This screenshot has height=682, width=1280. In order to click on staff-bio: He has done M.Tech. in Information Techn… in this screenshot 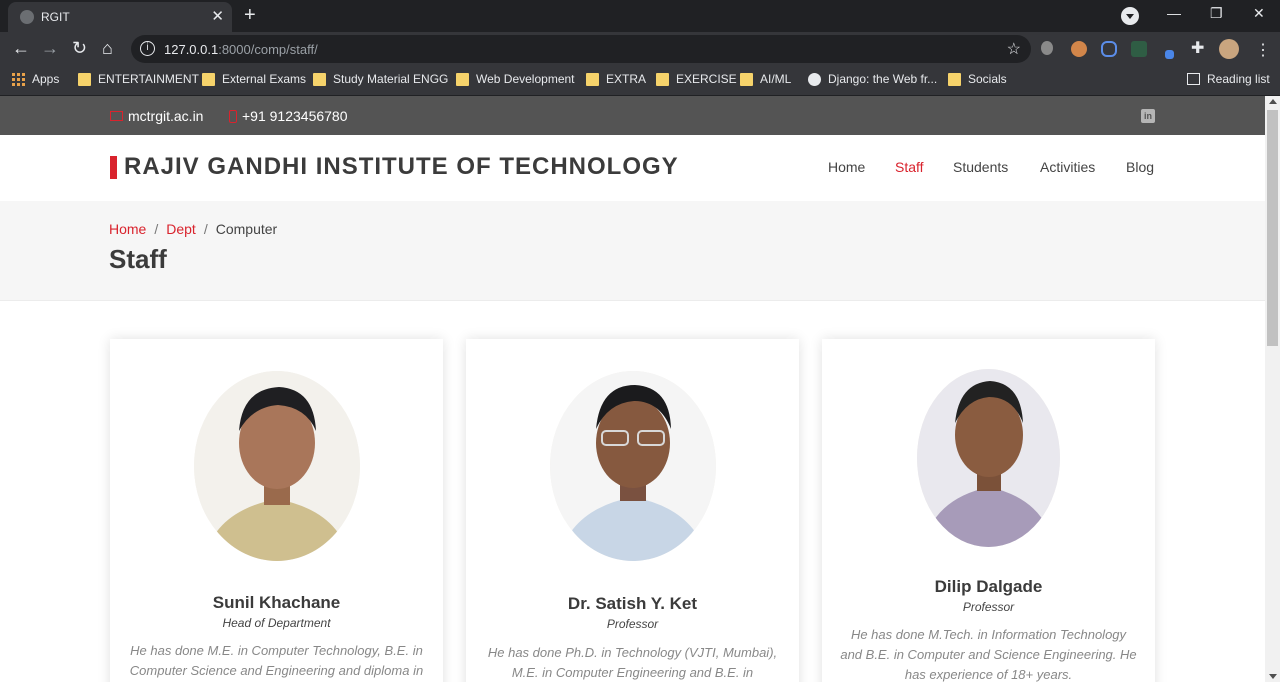, I will do `click(988, 654)`.